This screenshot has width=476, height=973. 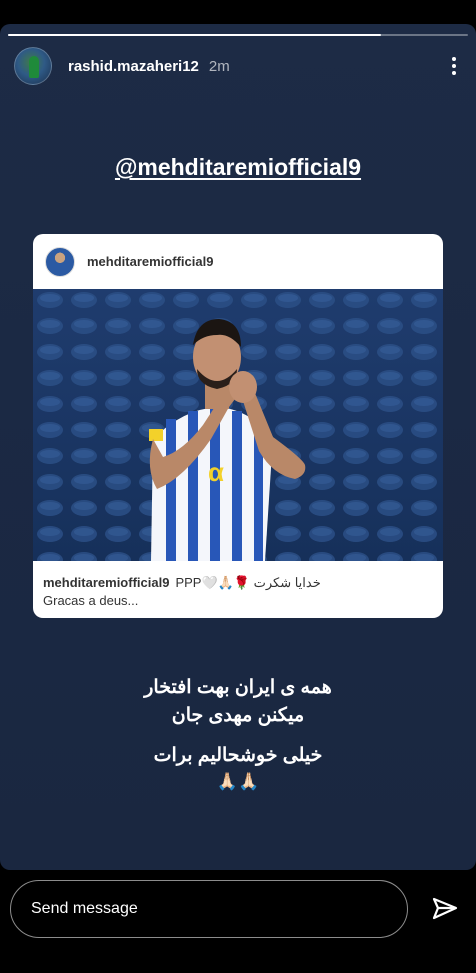 I want to click on caption-text: خدایا شکرت 🌹🙏🏻🤍PPP, so click(x=248, y=582).